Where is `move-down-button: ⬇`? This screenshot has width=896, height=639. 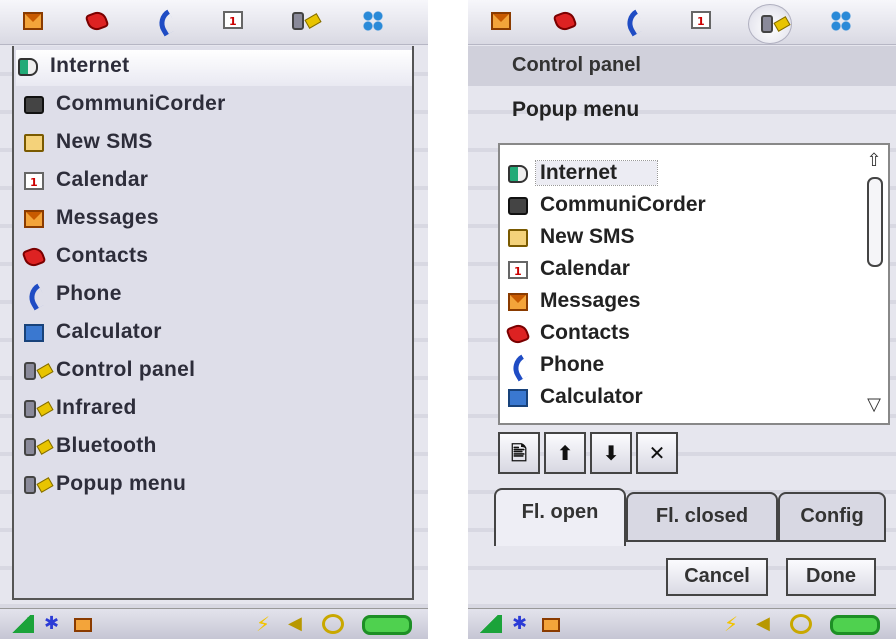 move-down-button: ⬇ is located at coordinates (611, 453).